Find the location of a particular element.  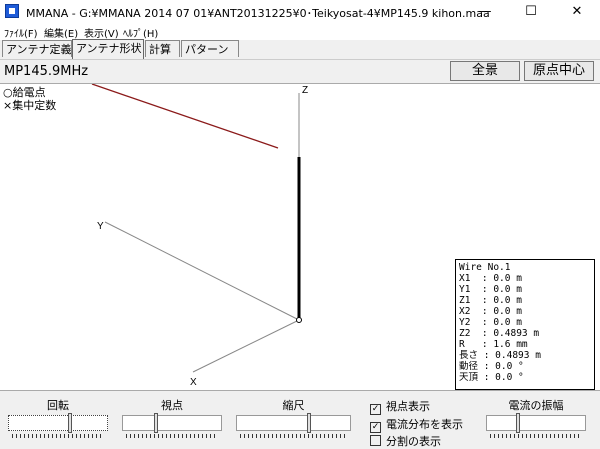

checkbox-show-segments-box is located at coordinates (375, 440).